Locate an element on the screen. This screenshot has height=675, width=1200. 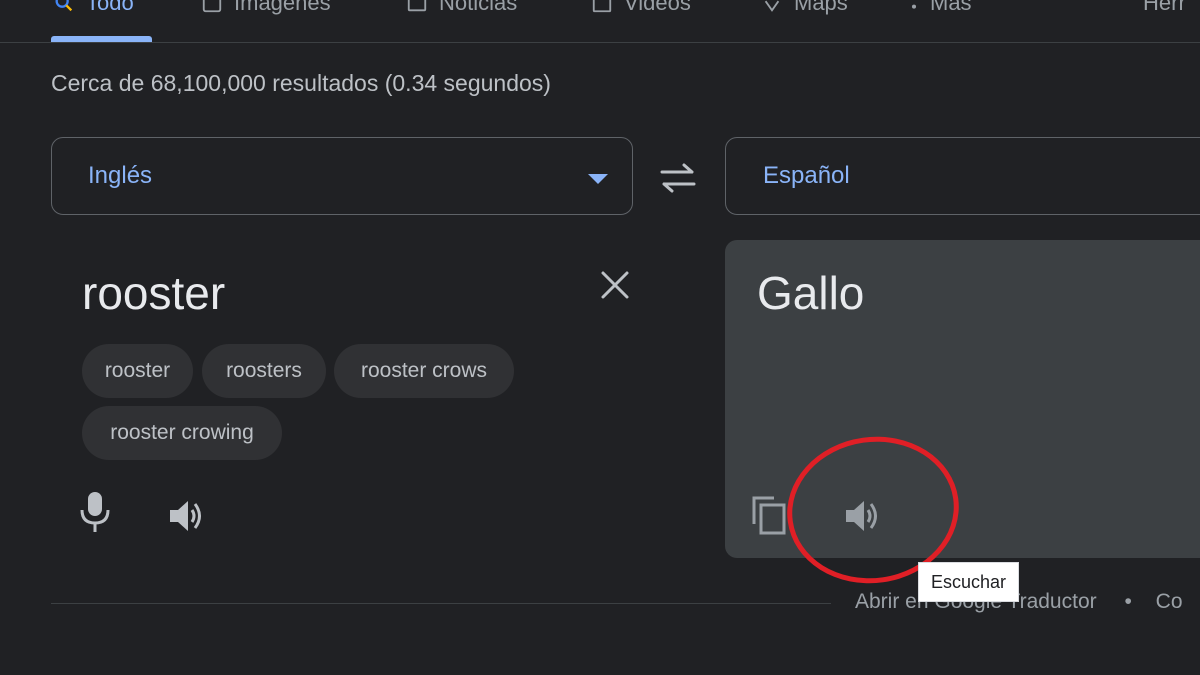
tab-mas: Más is located at coordinates (940, 9).